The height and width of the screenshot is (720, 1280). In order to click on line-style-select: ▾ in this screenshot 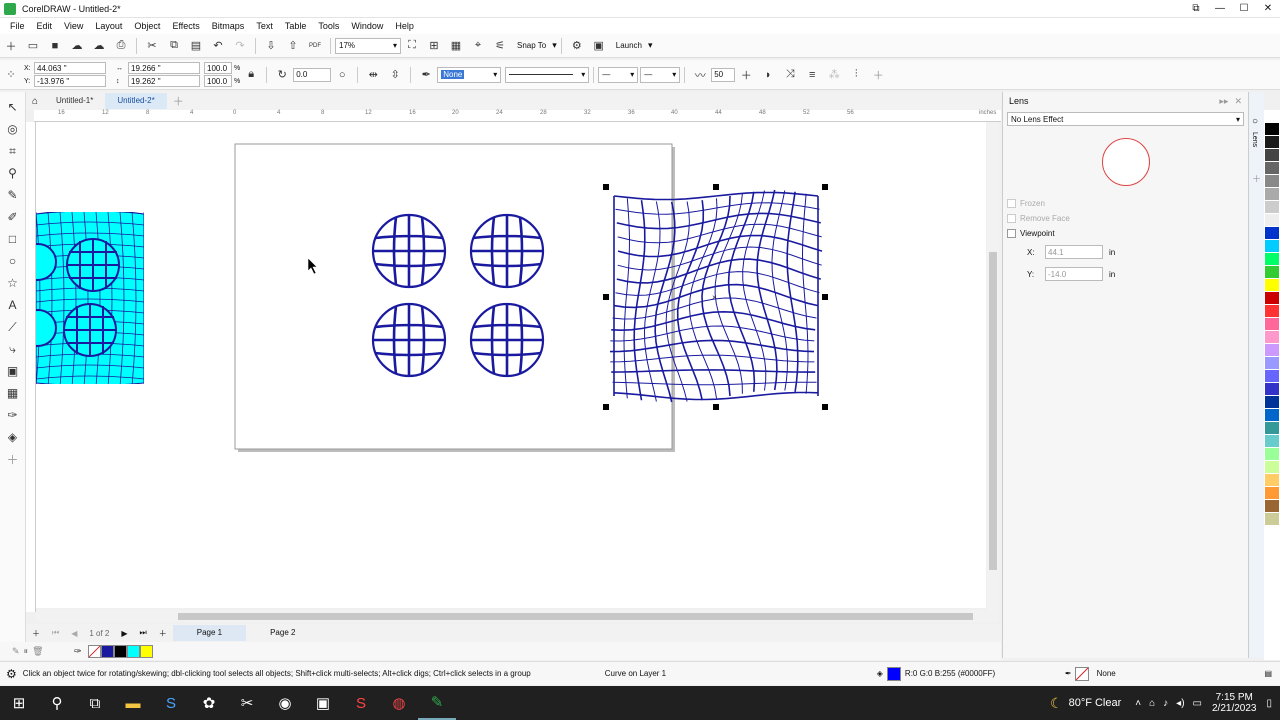, I will do `click(547, 74)`.